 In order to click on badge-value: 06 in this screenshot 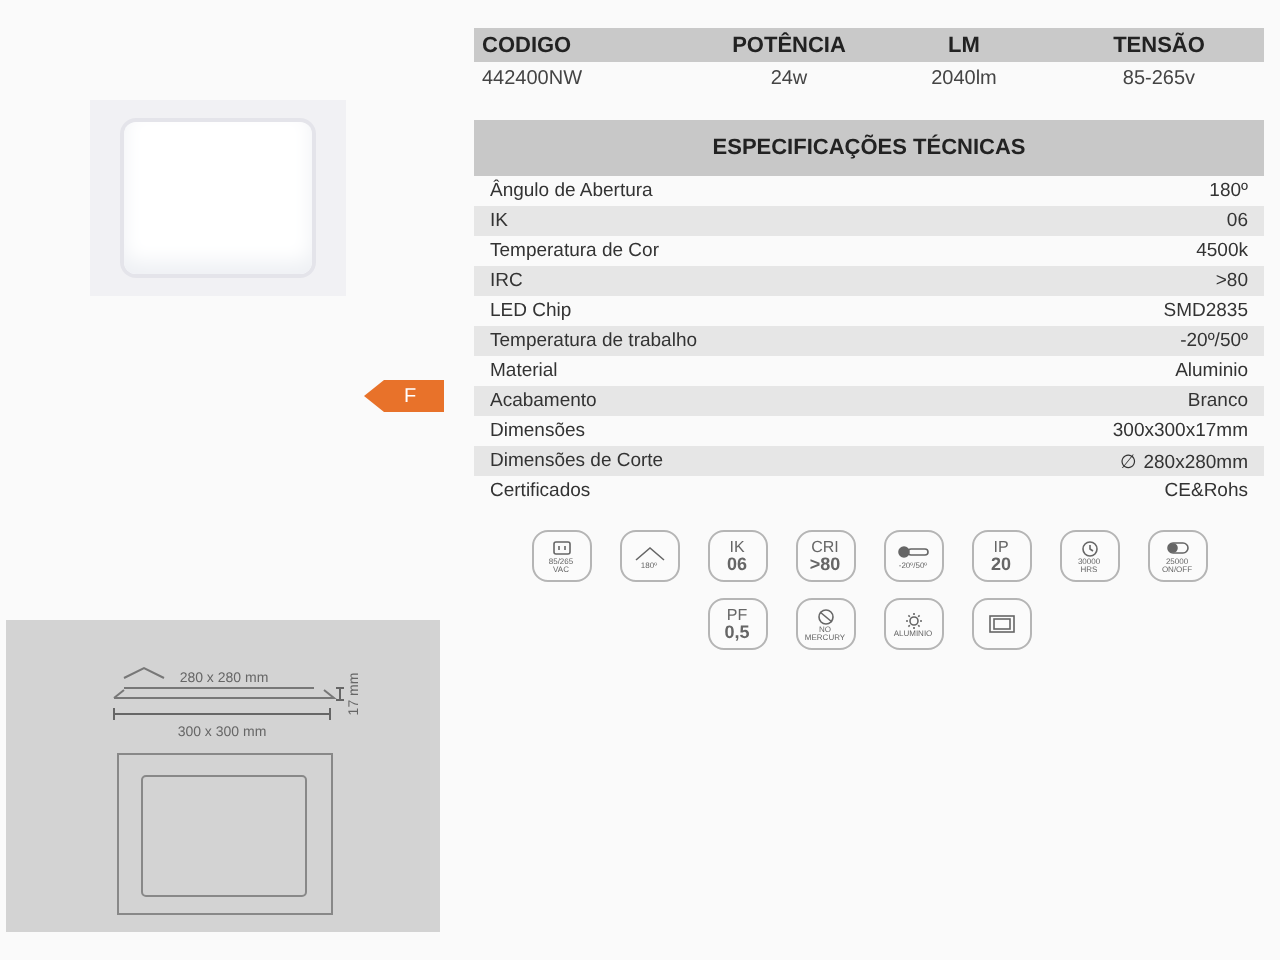, I will do `click(736, 564)`.